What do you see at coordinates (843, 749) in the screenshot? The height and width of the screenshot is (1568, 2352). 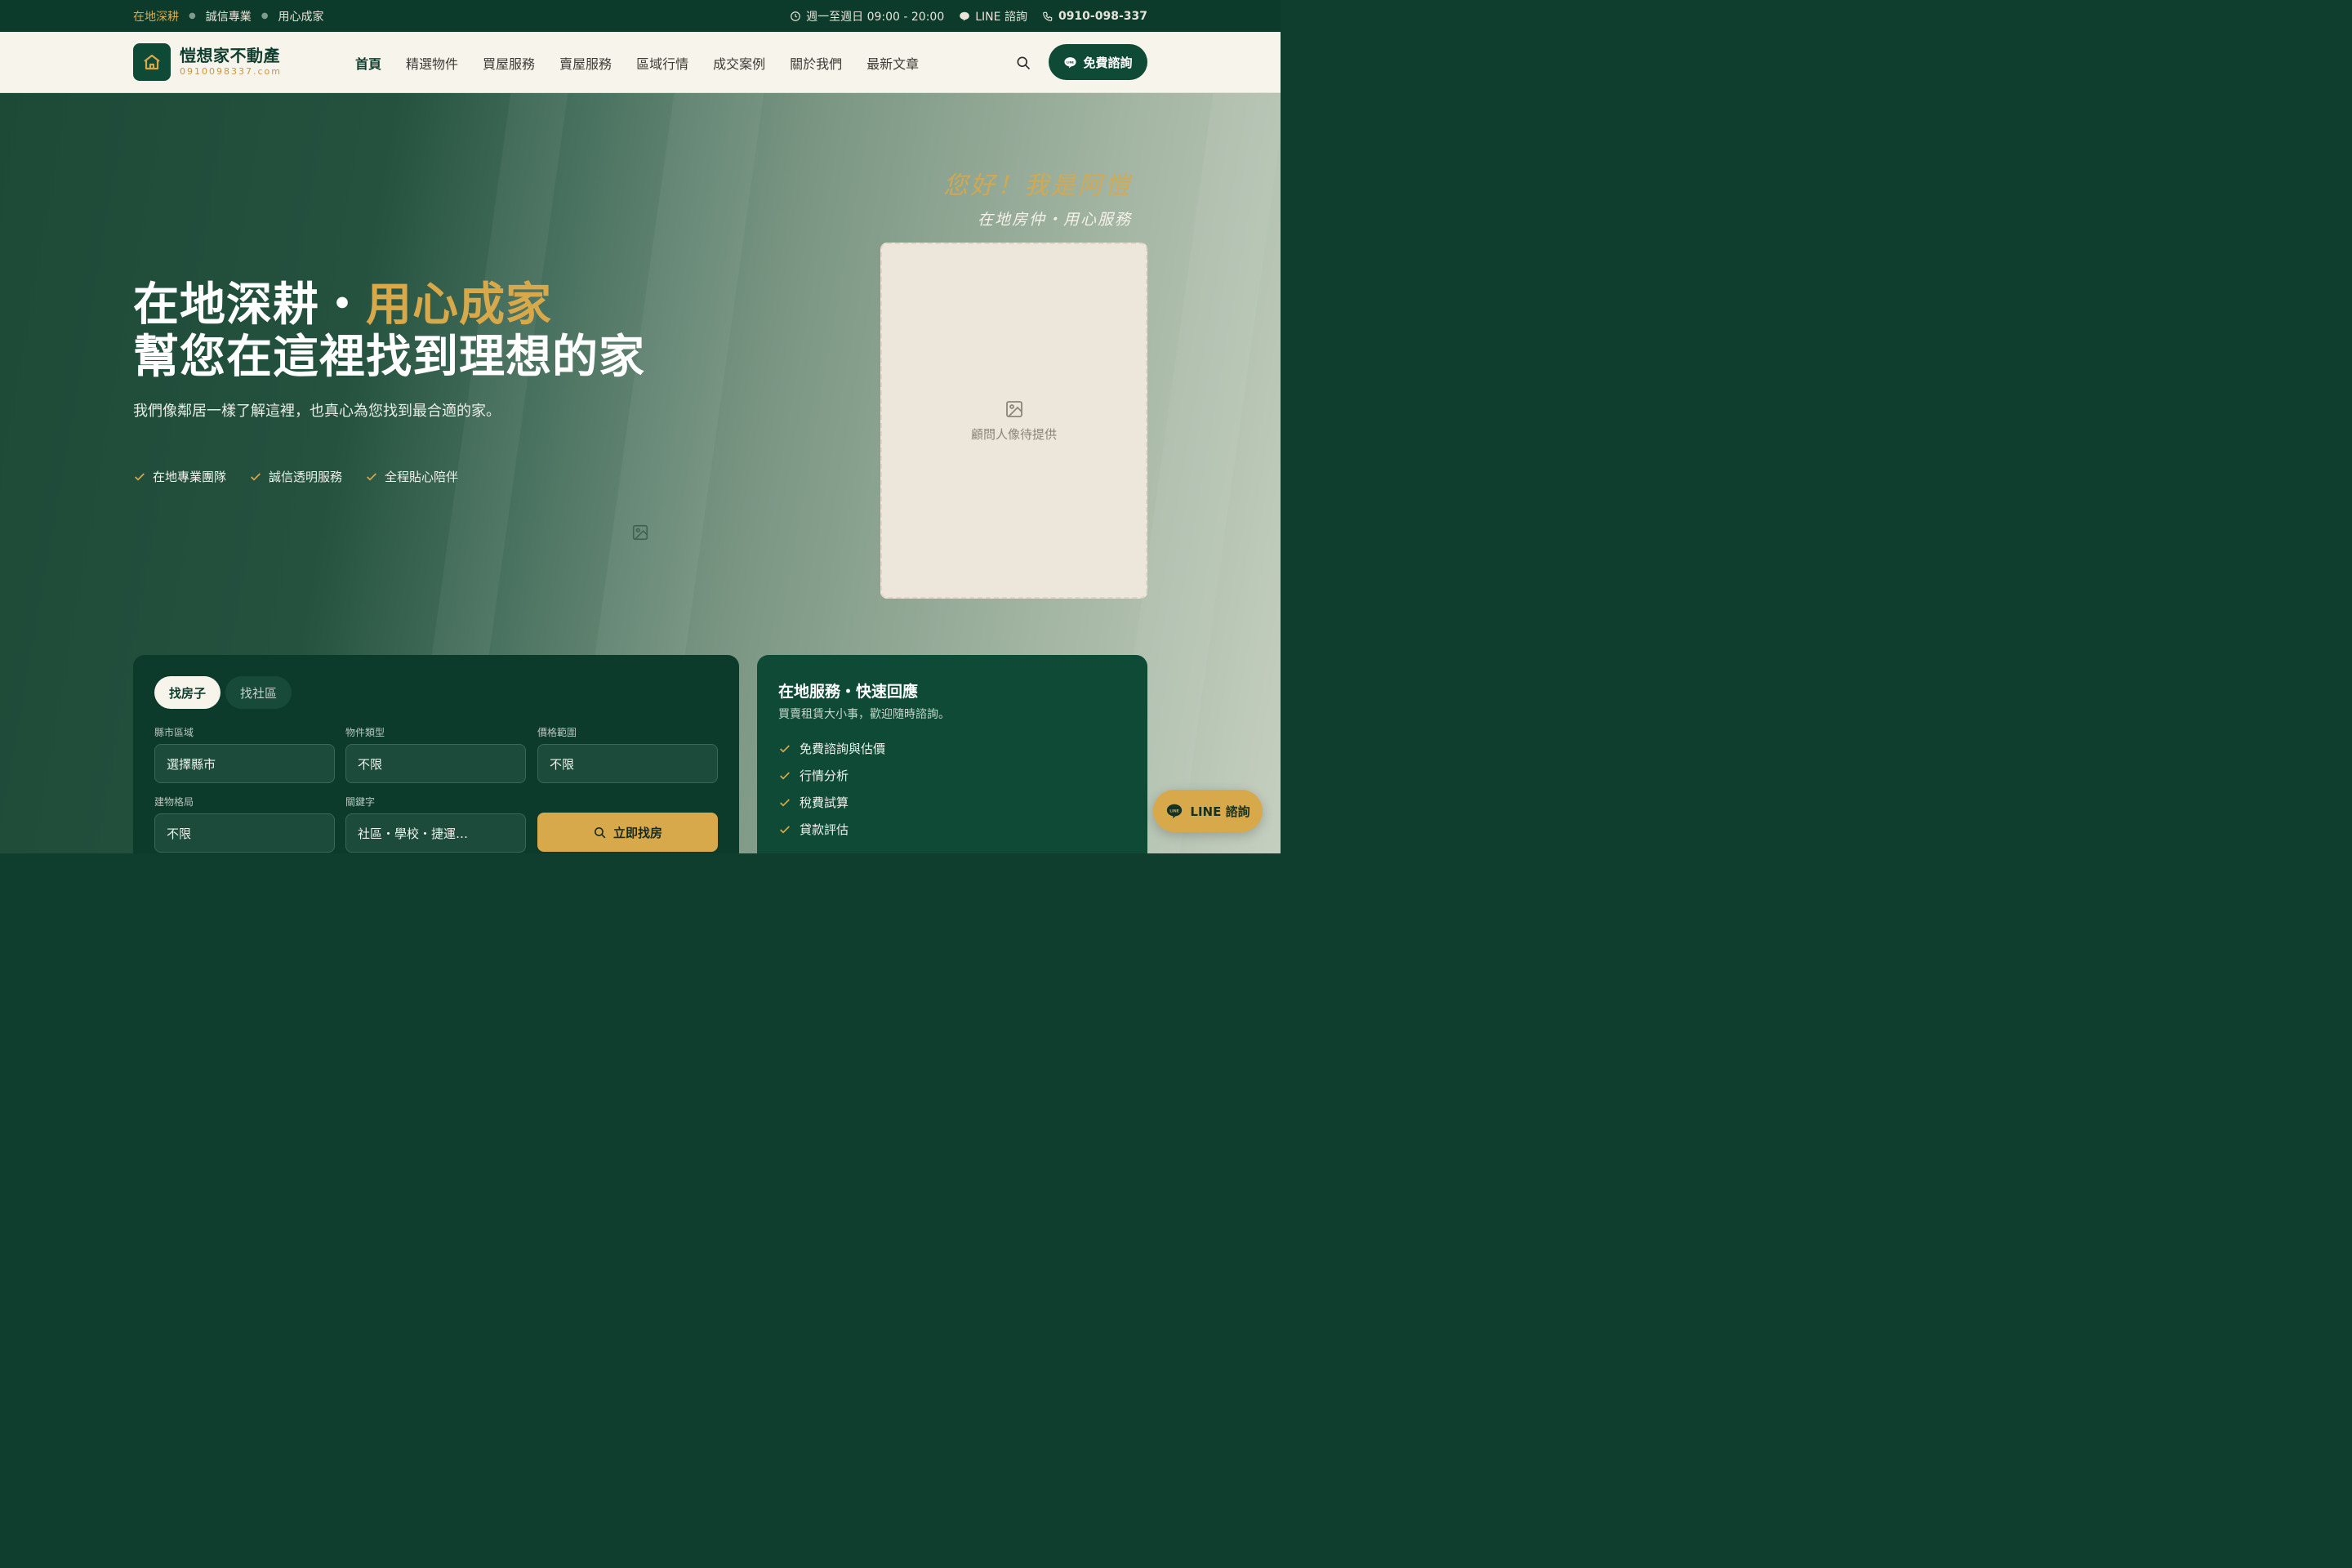 I see `service-item-label: 免費諮詢與估價` at bounding box center [843, 749].